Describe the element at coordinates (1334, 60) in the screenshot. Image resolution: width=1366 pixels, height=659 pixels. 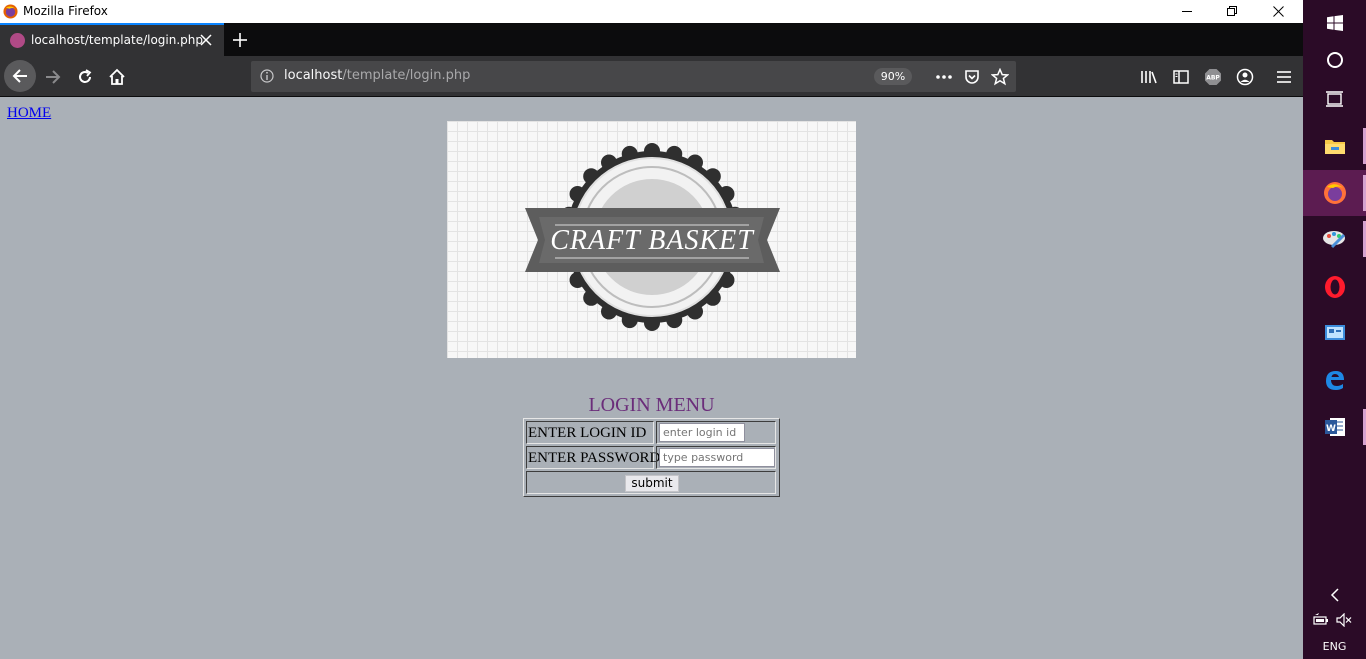
I see `cortana-icon` at that location.